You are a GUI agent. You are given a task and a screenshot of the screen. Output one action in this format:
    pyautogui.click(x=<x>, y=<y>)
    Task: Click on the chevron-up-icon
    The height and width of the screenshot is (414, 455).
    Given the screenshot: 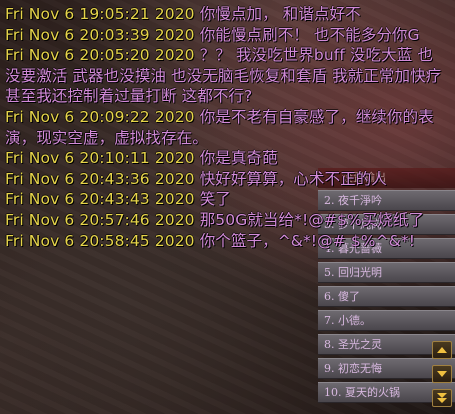 What is the action you would take?
    pyautogui.click(x=442, y=350)
    